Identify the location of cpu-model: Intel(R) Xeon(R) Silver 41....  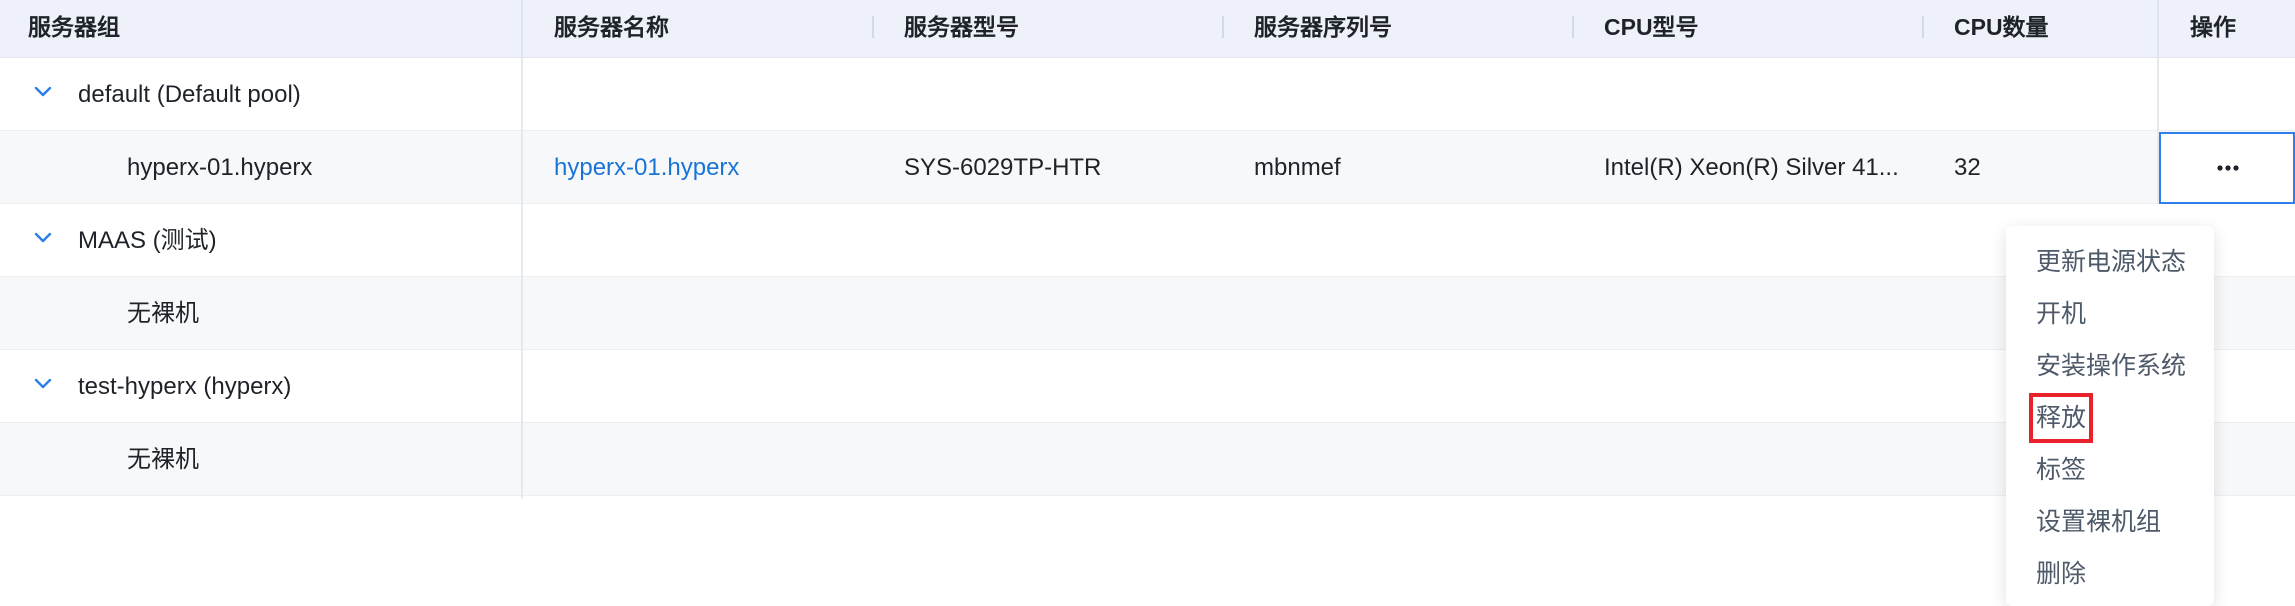
(1751, 167).